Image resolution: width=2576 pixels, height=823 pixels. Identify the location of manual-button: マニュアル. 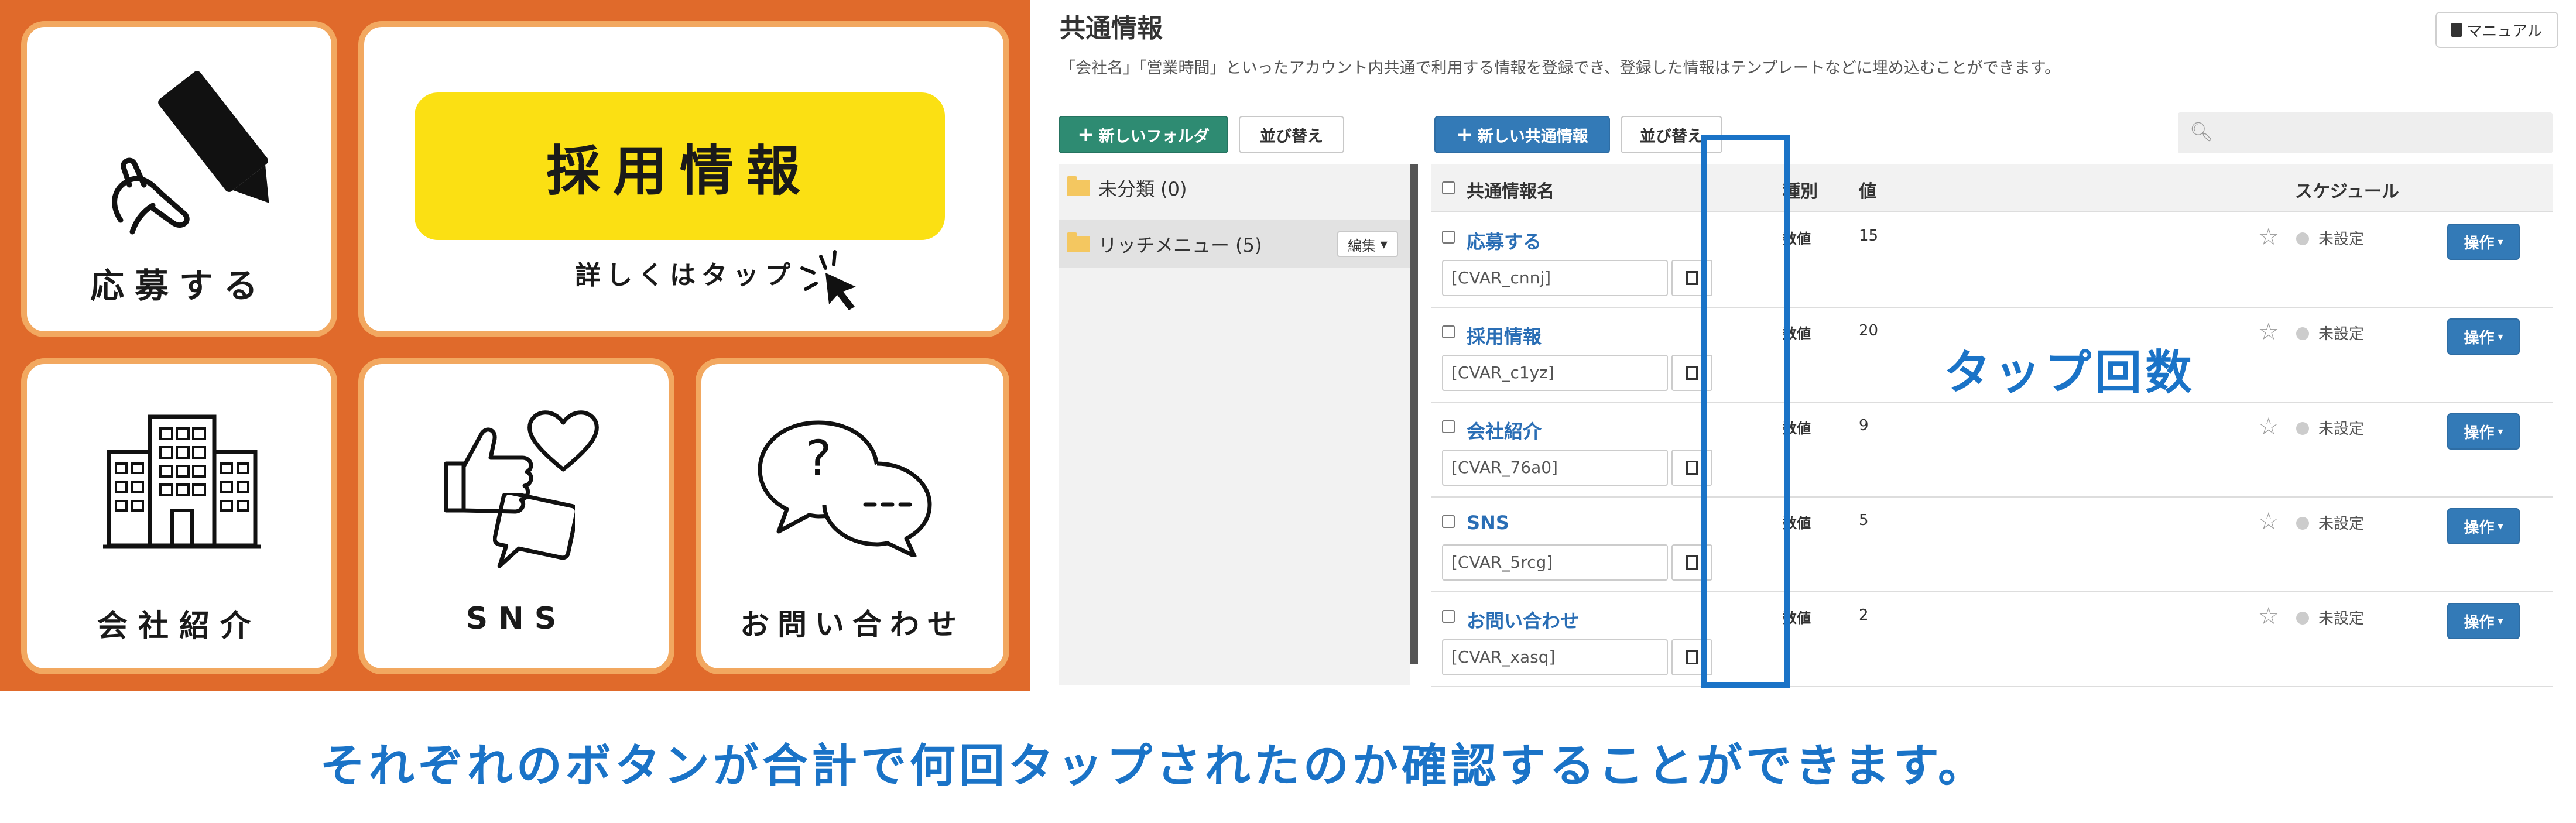
(2496, 30).